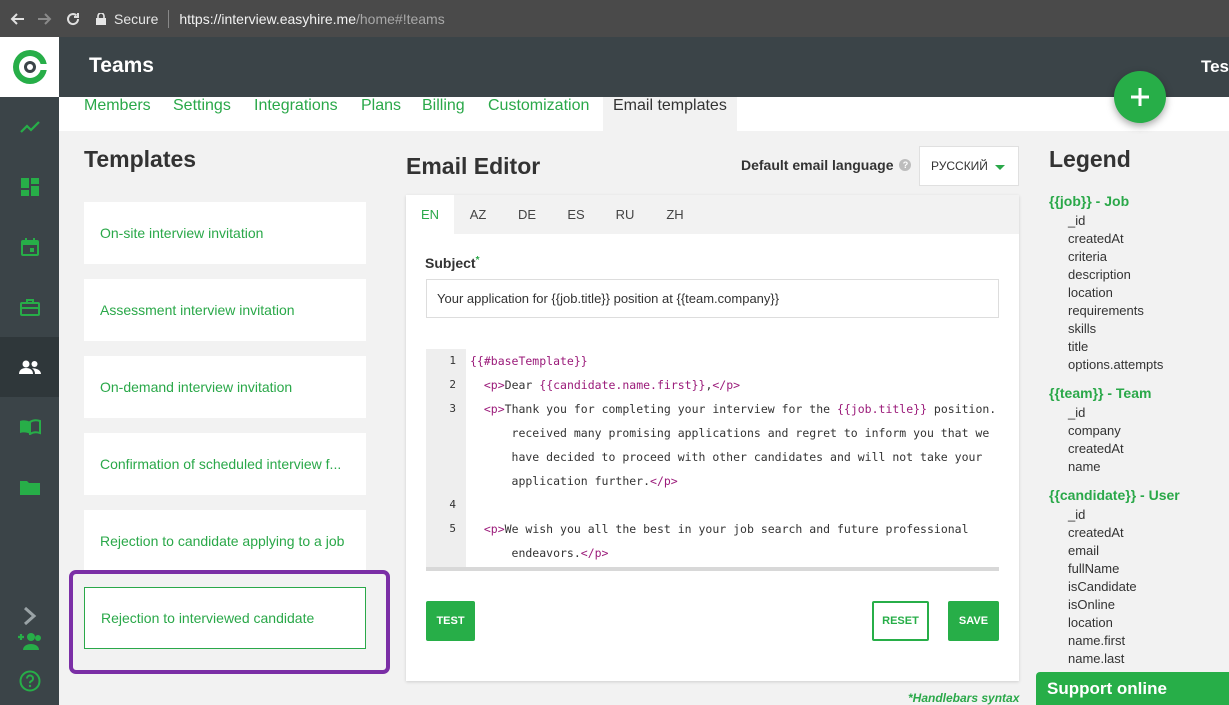 Image resolution: width=1229 pixels, height=705 pixels. Describe the element at coordinates (29, 641) in the screenshot. I see `nav-add-user` at that location.